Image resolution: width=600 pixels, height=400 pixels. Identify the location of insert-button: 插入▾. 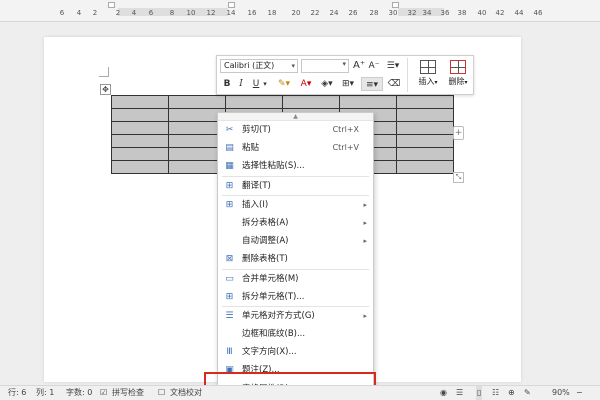
(428, 75).